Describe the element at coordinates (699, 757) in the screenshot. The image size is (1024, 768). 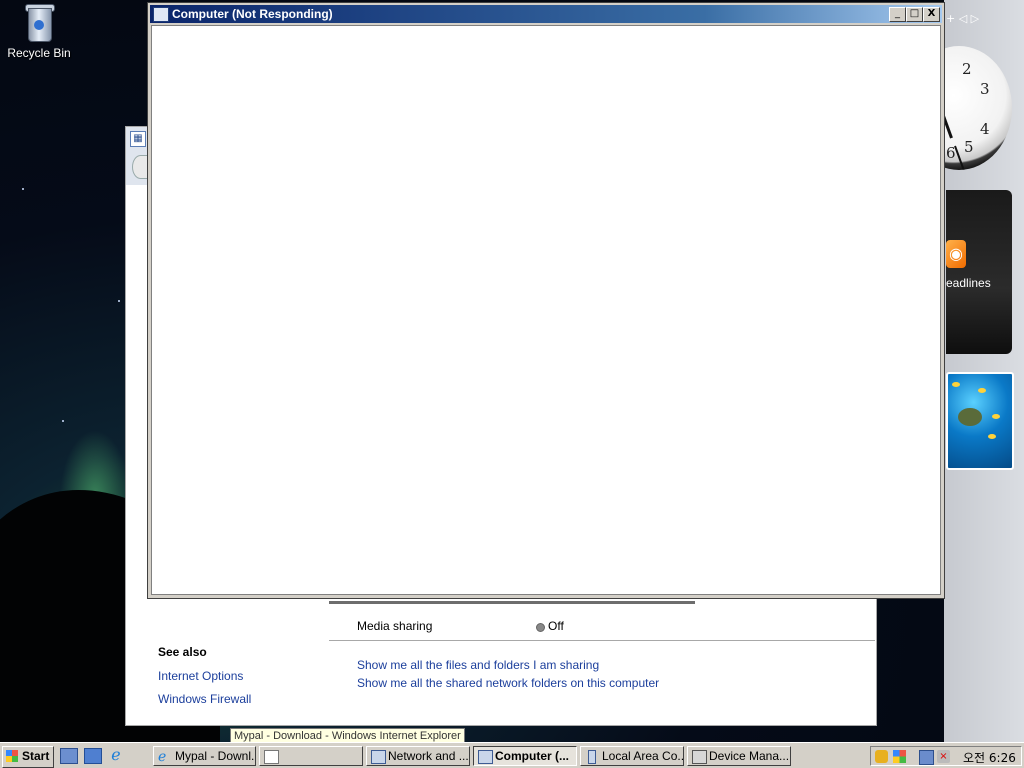
I see `device-manager-icon` at that location.